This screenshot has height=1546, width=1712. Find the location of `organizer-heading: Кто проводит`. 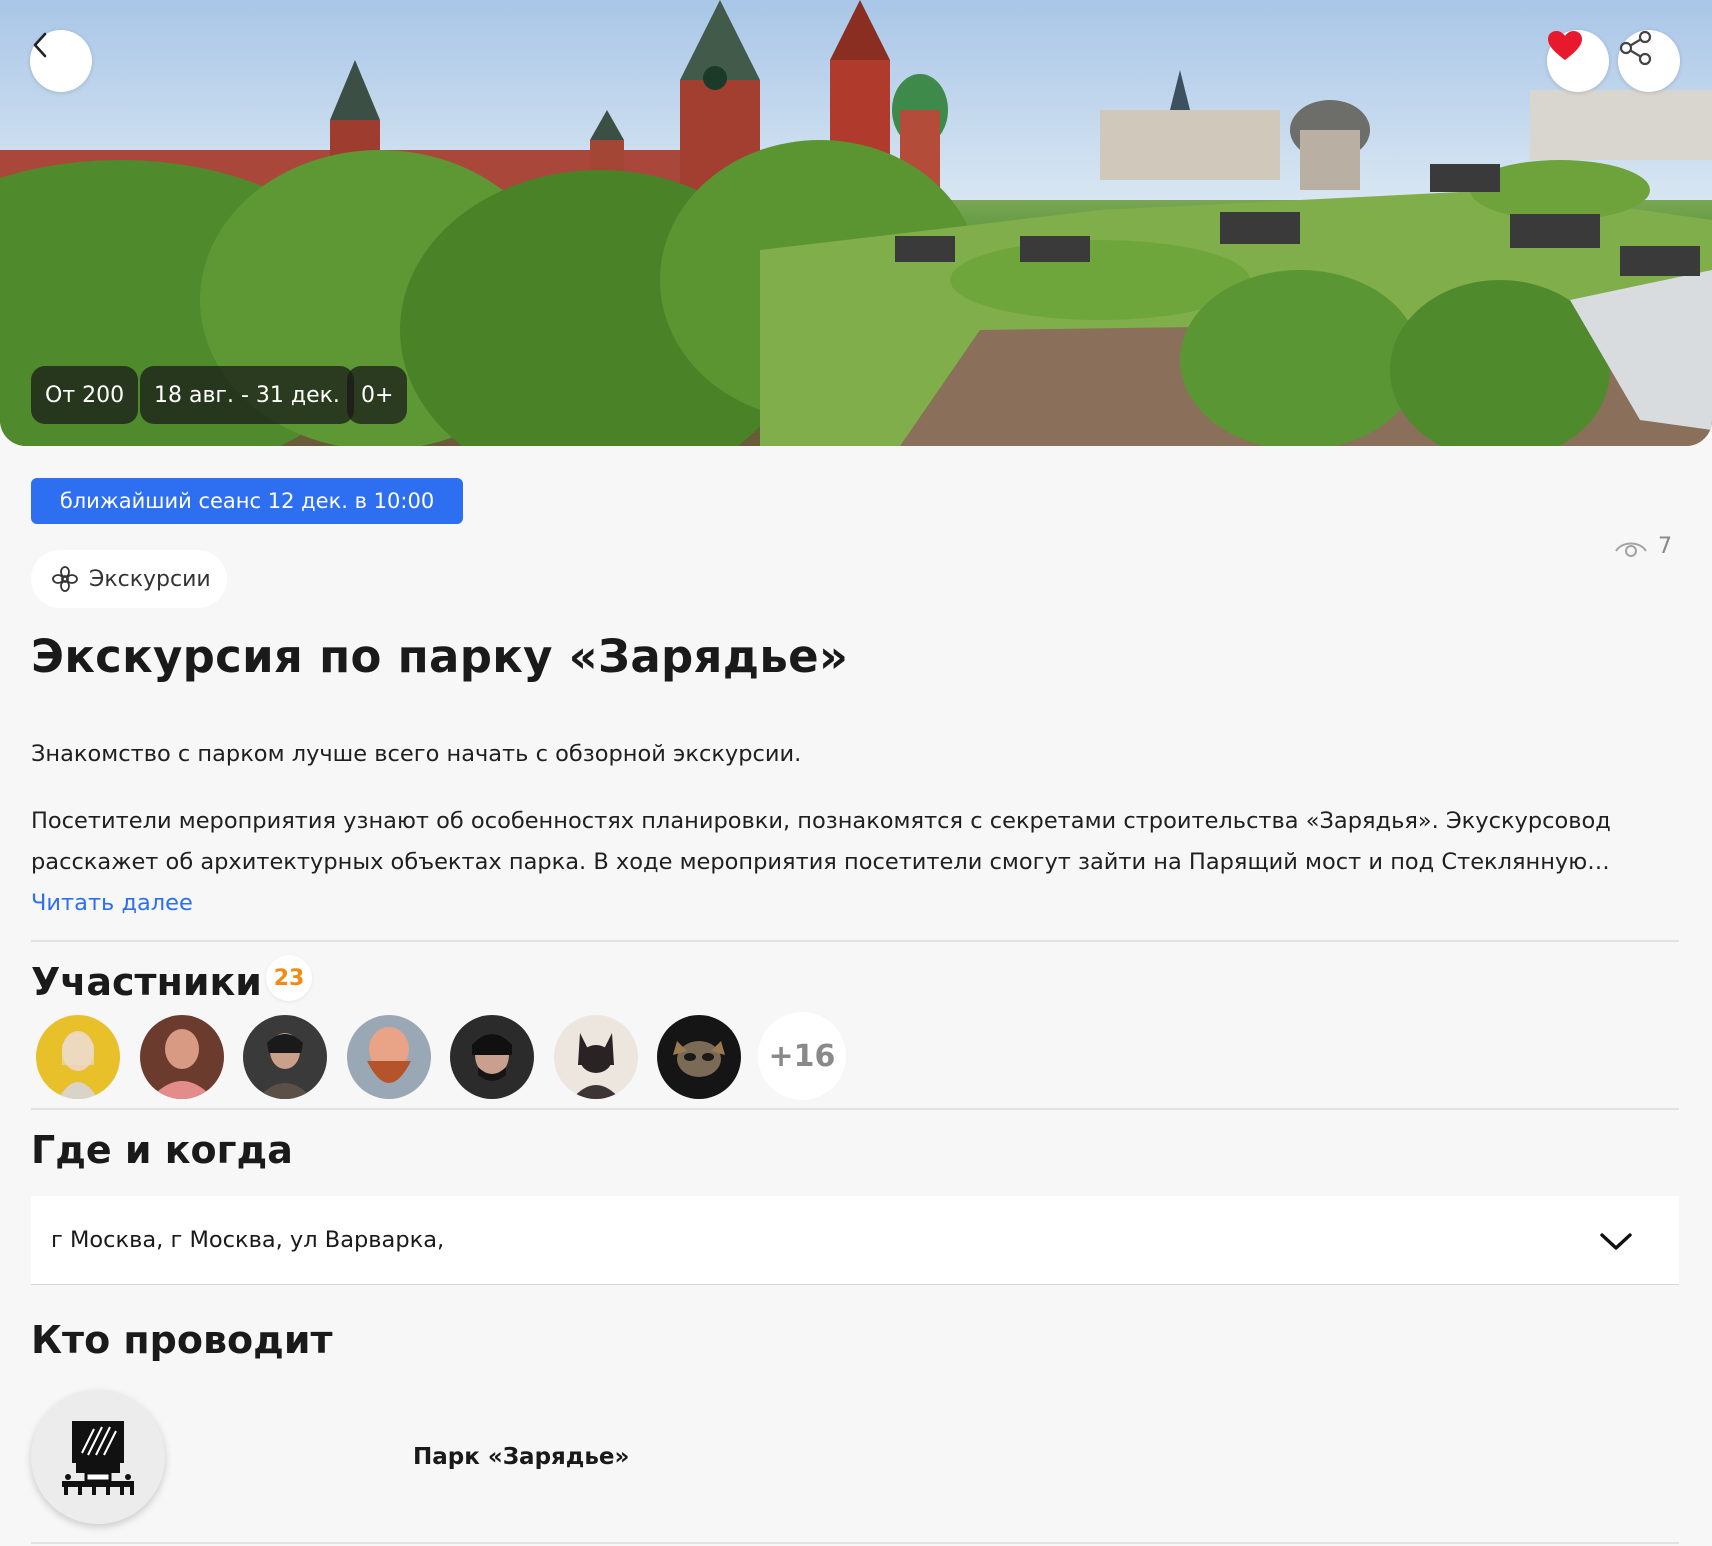

organizer-heading: Кто проводит is located at coordinates (182, 1340).